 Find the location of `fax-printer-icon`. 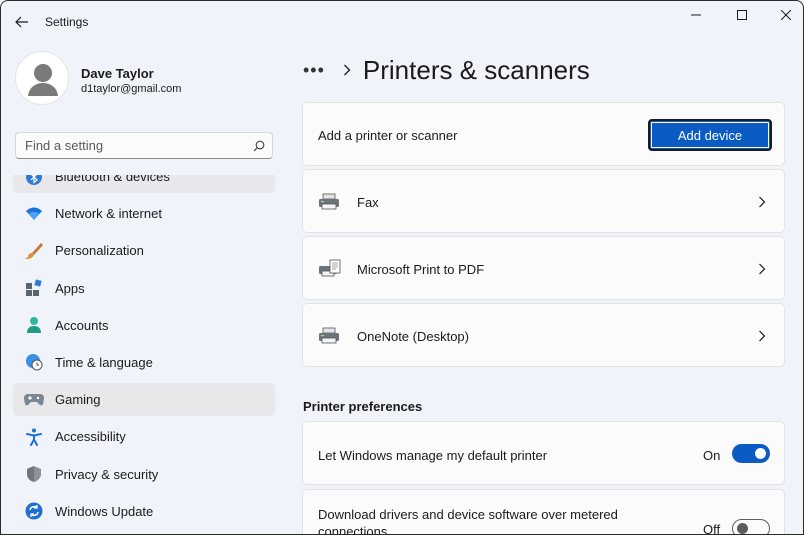

fax-printer-icon is located at coordinates (330, 202).